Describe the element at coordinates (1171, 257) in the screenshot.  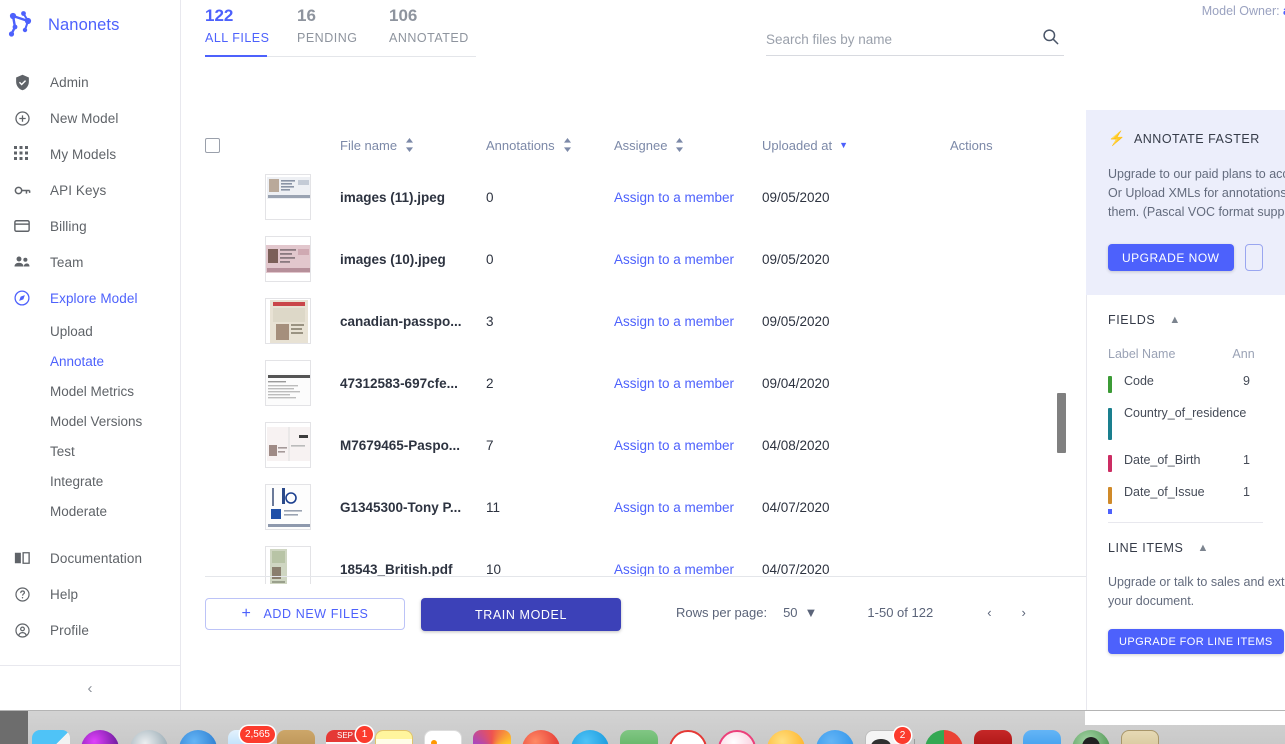
I see `upgrade-now-button: UPGRADE NOW` at that location.